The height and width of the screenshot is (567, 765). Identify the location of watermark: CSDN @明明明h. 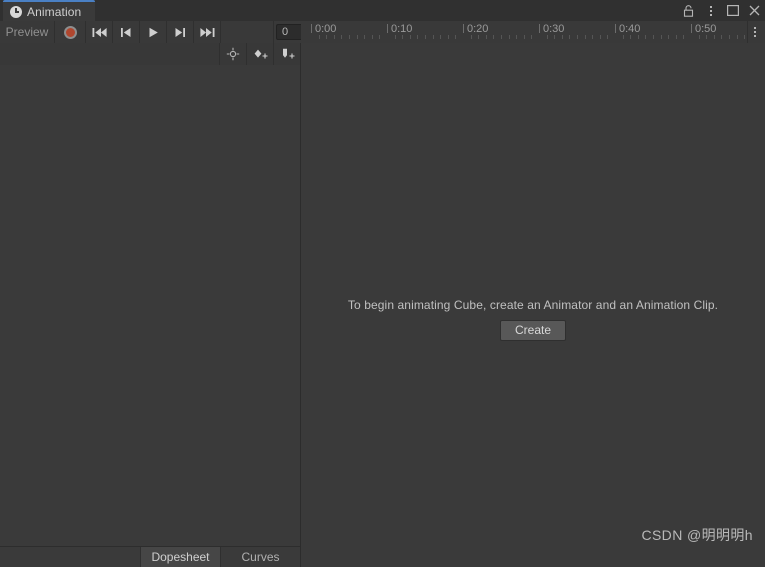
(697, 535).